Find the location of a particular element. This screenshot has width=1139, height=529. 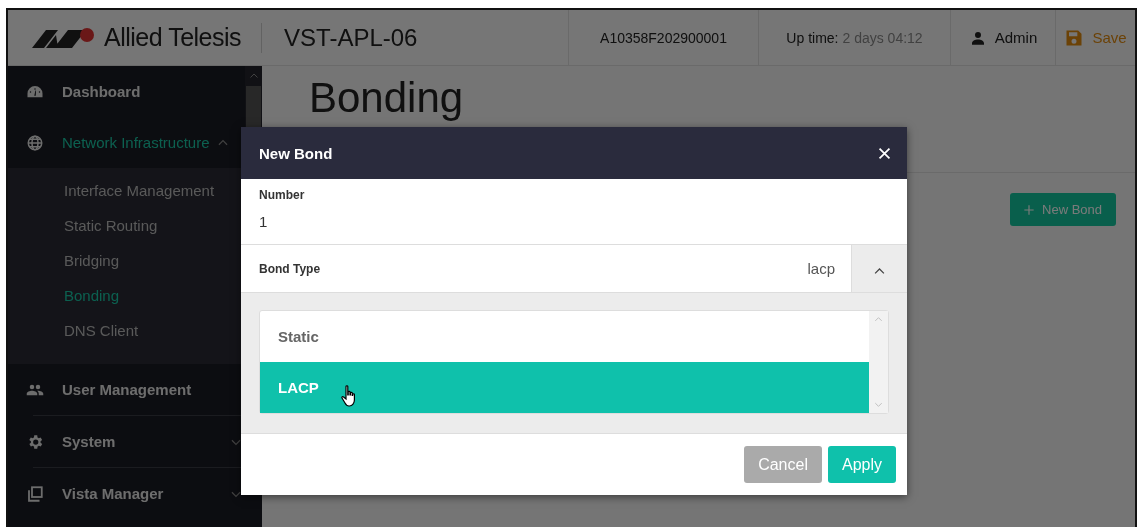

scrollbar is located at coordinates (878, 362).